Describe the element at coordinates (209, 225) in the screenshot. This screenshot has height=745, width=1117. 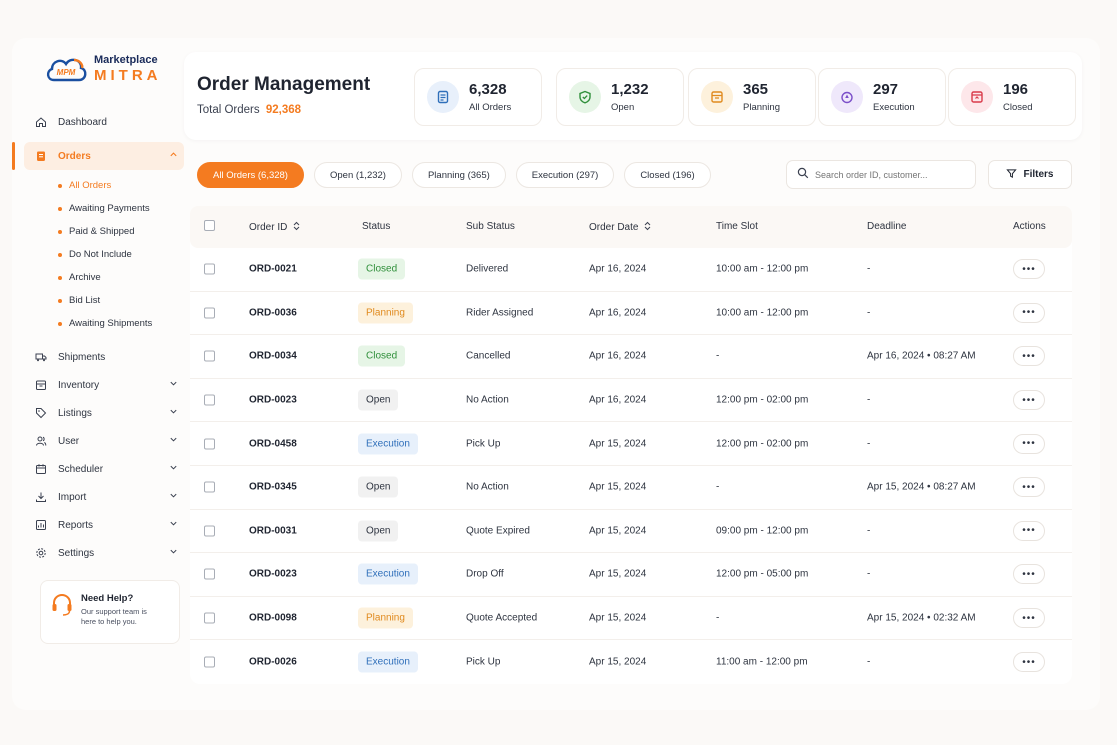
I see `select-all-checkbox` at that location.